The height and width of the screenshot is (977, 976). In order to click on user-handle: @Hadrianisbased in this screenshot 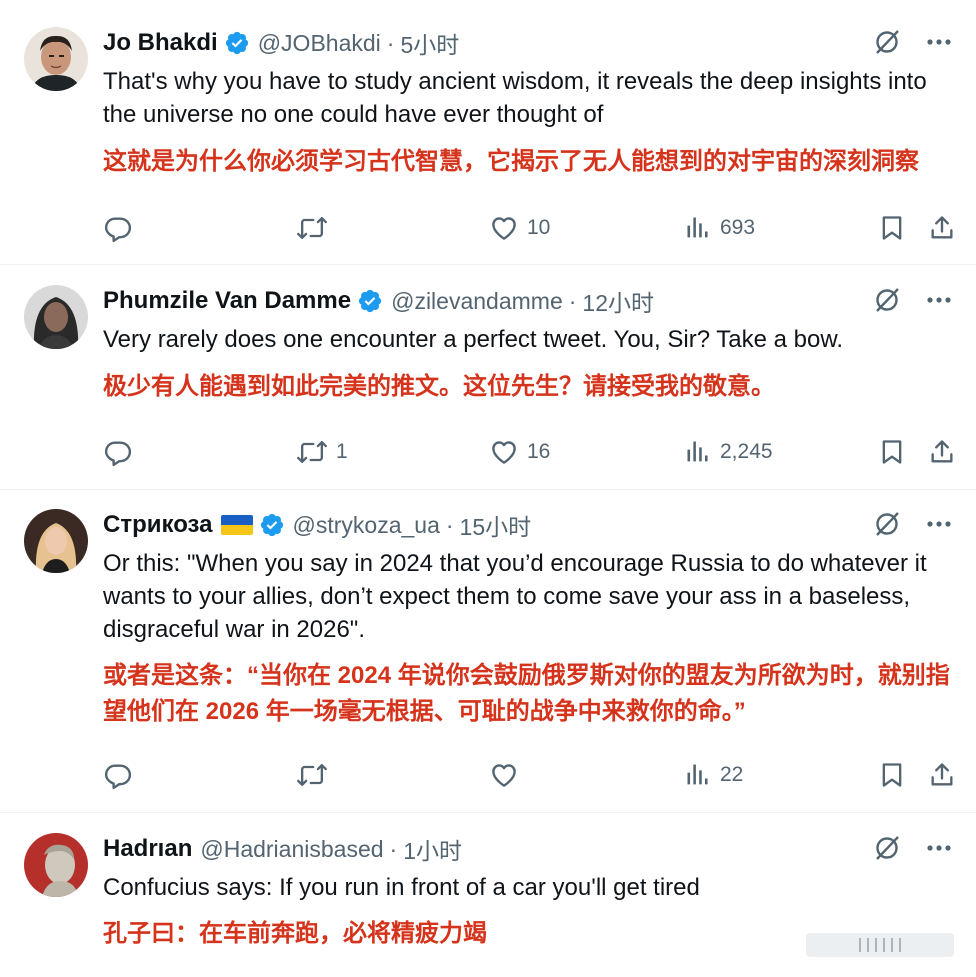, I will do `click(291, 849)`.